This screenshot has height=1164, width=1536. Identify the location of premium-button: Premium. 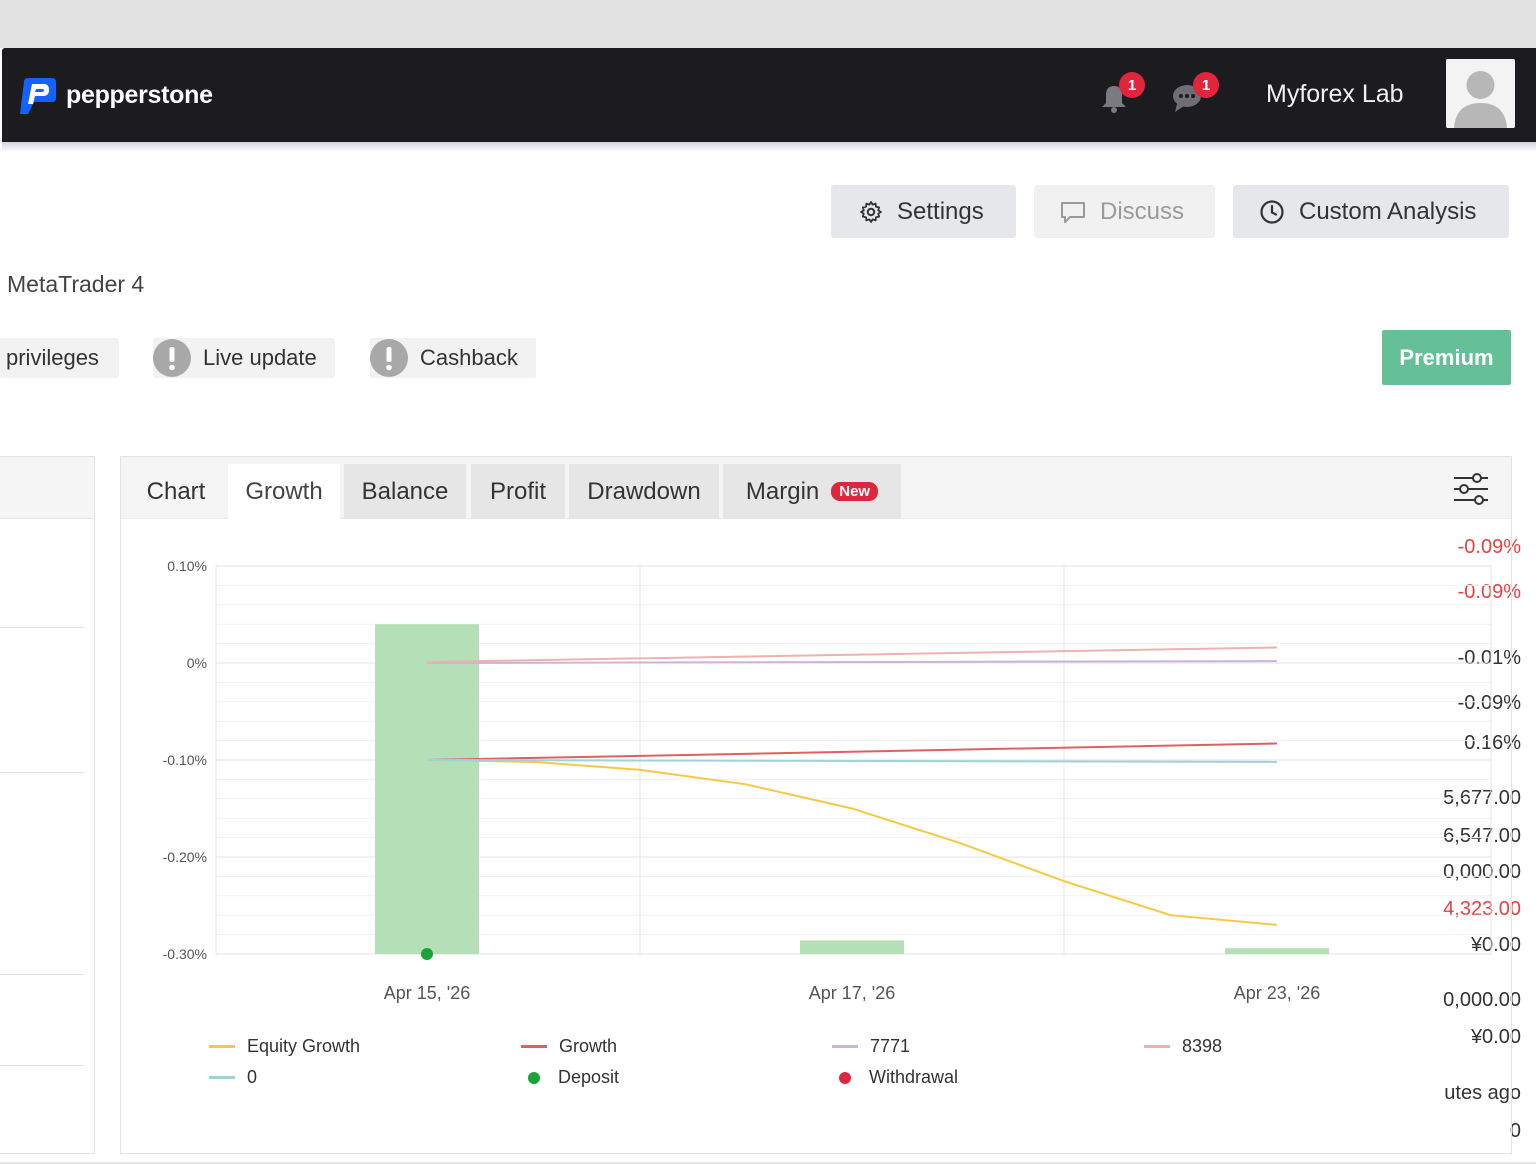
(1446, 357).